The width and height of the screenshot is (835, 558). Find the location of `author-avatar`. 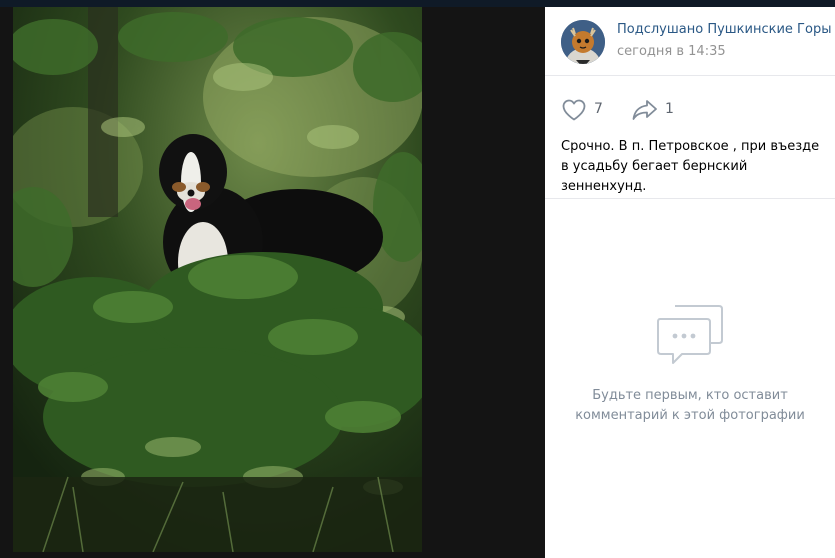

author-avatar is located at coordinates (583, 42).